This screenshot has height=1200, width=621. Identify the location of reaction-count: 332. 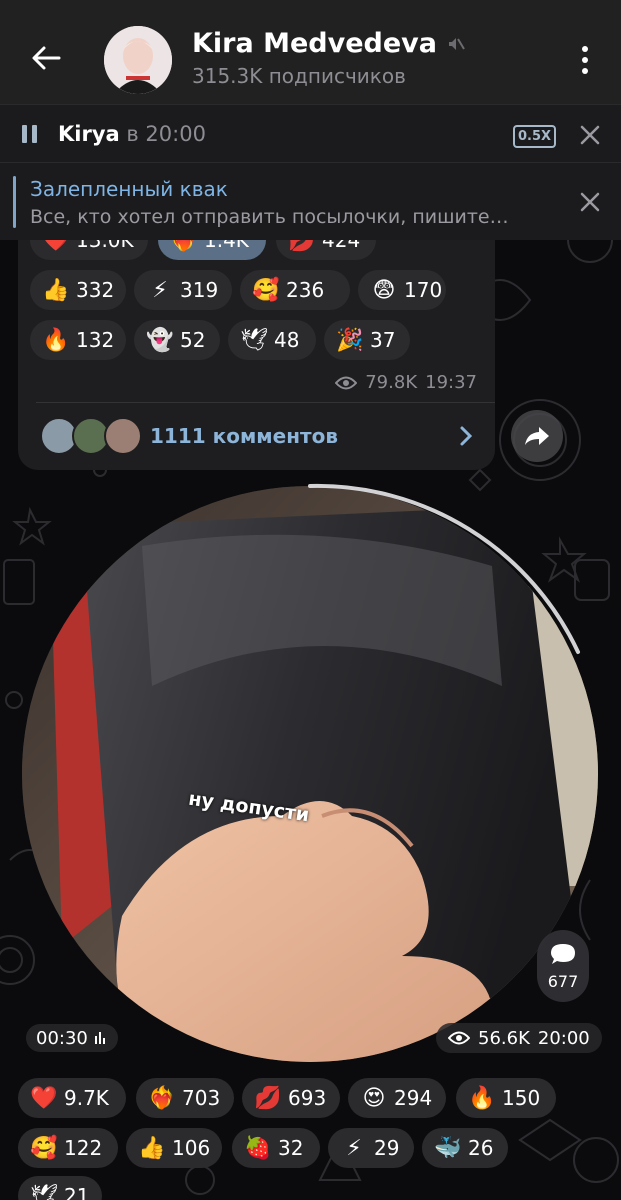
(95, 290).